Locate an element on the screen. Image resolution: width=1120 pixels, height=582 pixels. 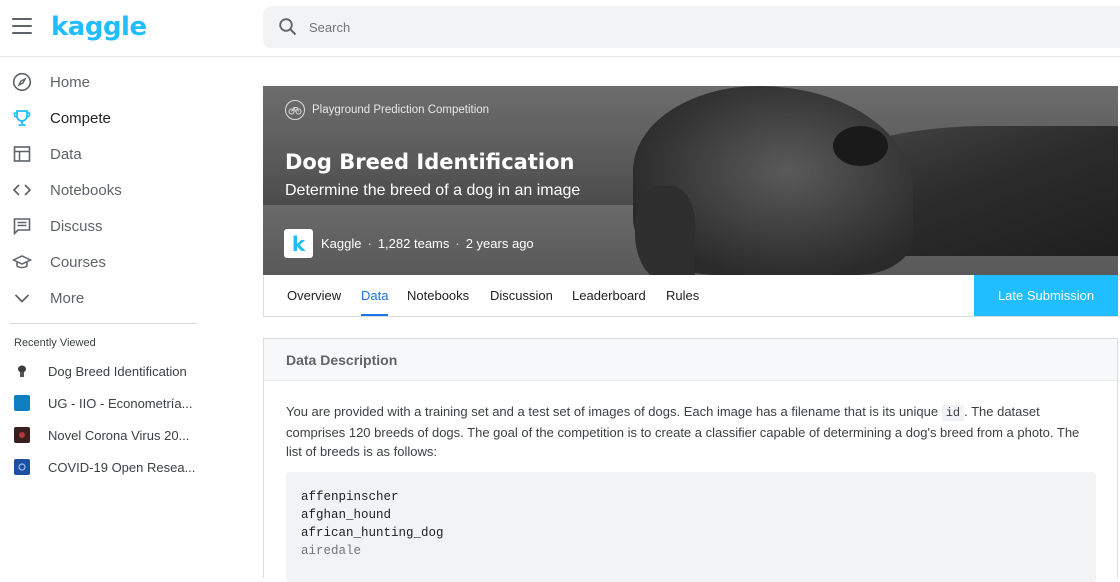
data-description-header: Data Description is located at coordinates (690, 360).